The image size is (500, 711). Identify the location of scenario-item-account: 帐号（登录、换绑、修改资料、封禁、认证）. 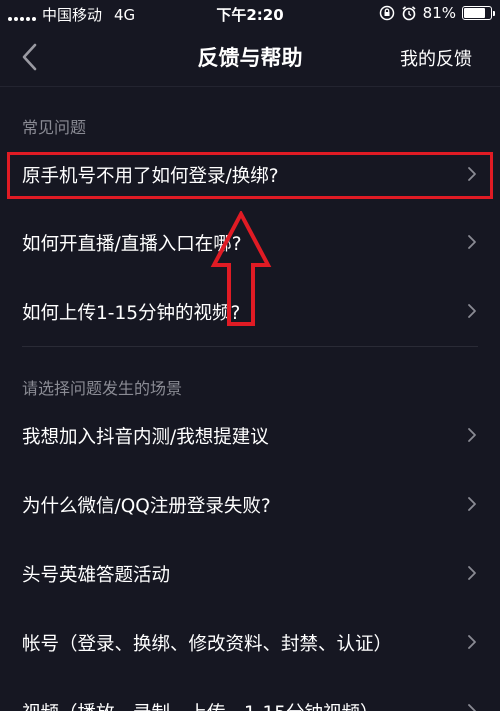
(250, 642).